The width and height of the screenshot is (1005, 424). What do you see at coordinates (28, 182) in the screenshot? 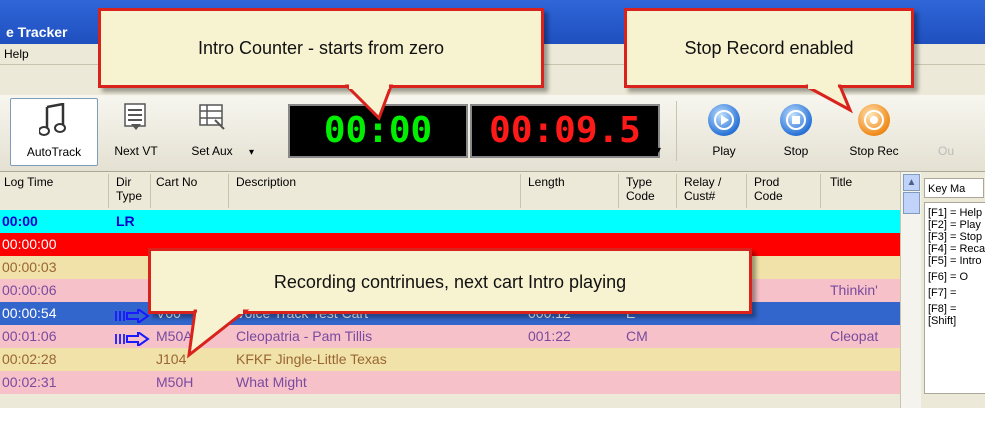
I see `col-log-time: Log Time` at bounding box center [28, 182].